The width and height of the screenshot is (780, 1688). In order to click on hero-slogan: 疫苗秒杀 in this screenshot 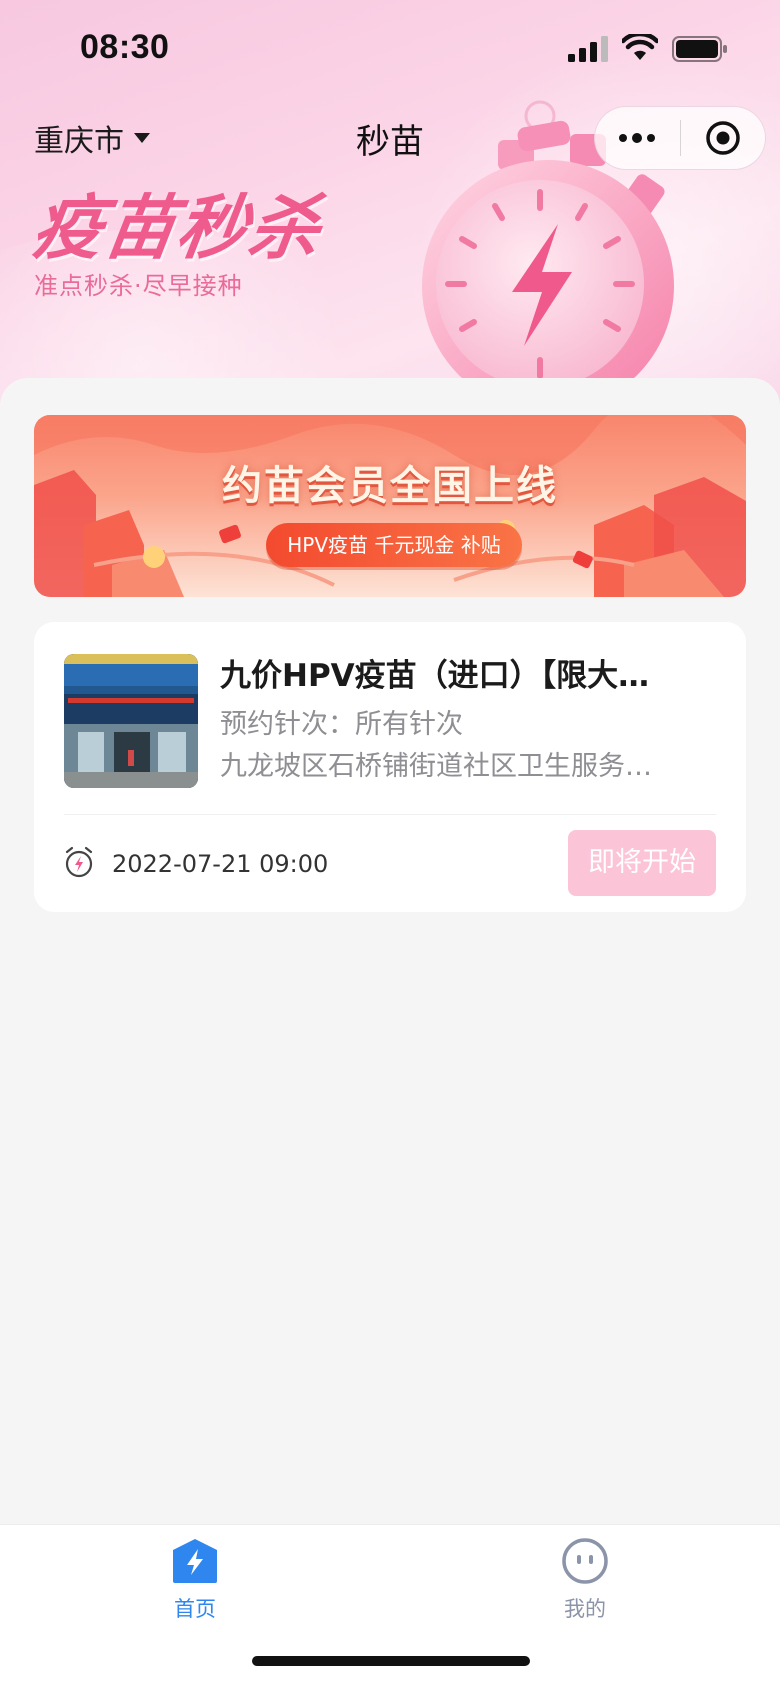, I will do `click(177, 228)`.